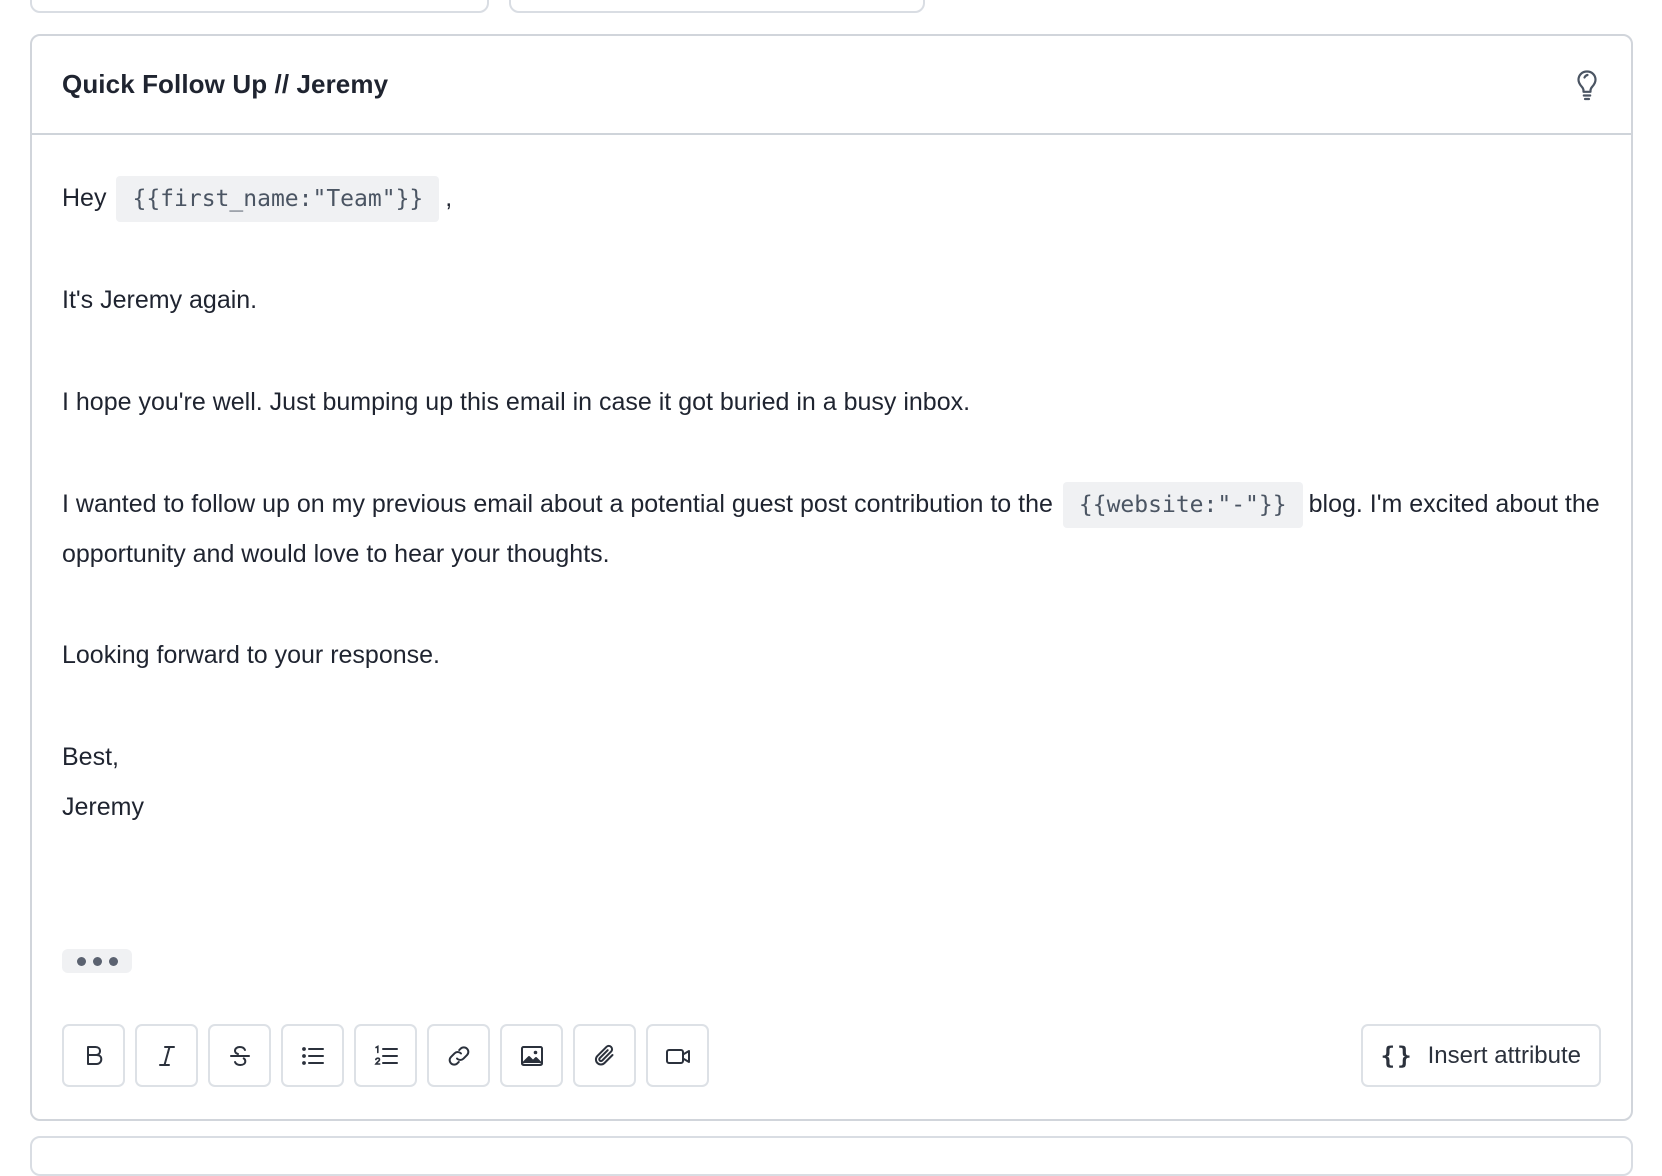 Image resolution: width=1662 pixels, height=1176 pixels. What do you see at coordinates (90, 757) in the screenshot?
I see `signoff-line: Best,` at bounding box center [90, 757].